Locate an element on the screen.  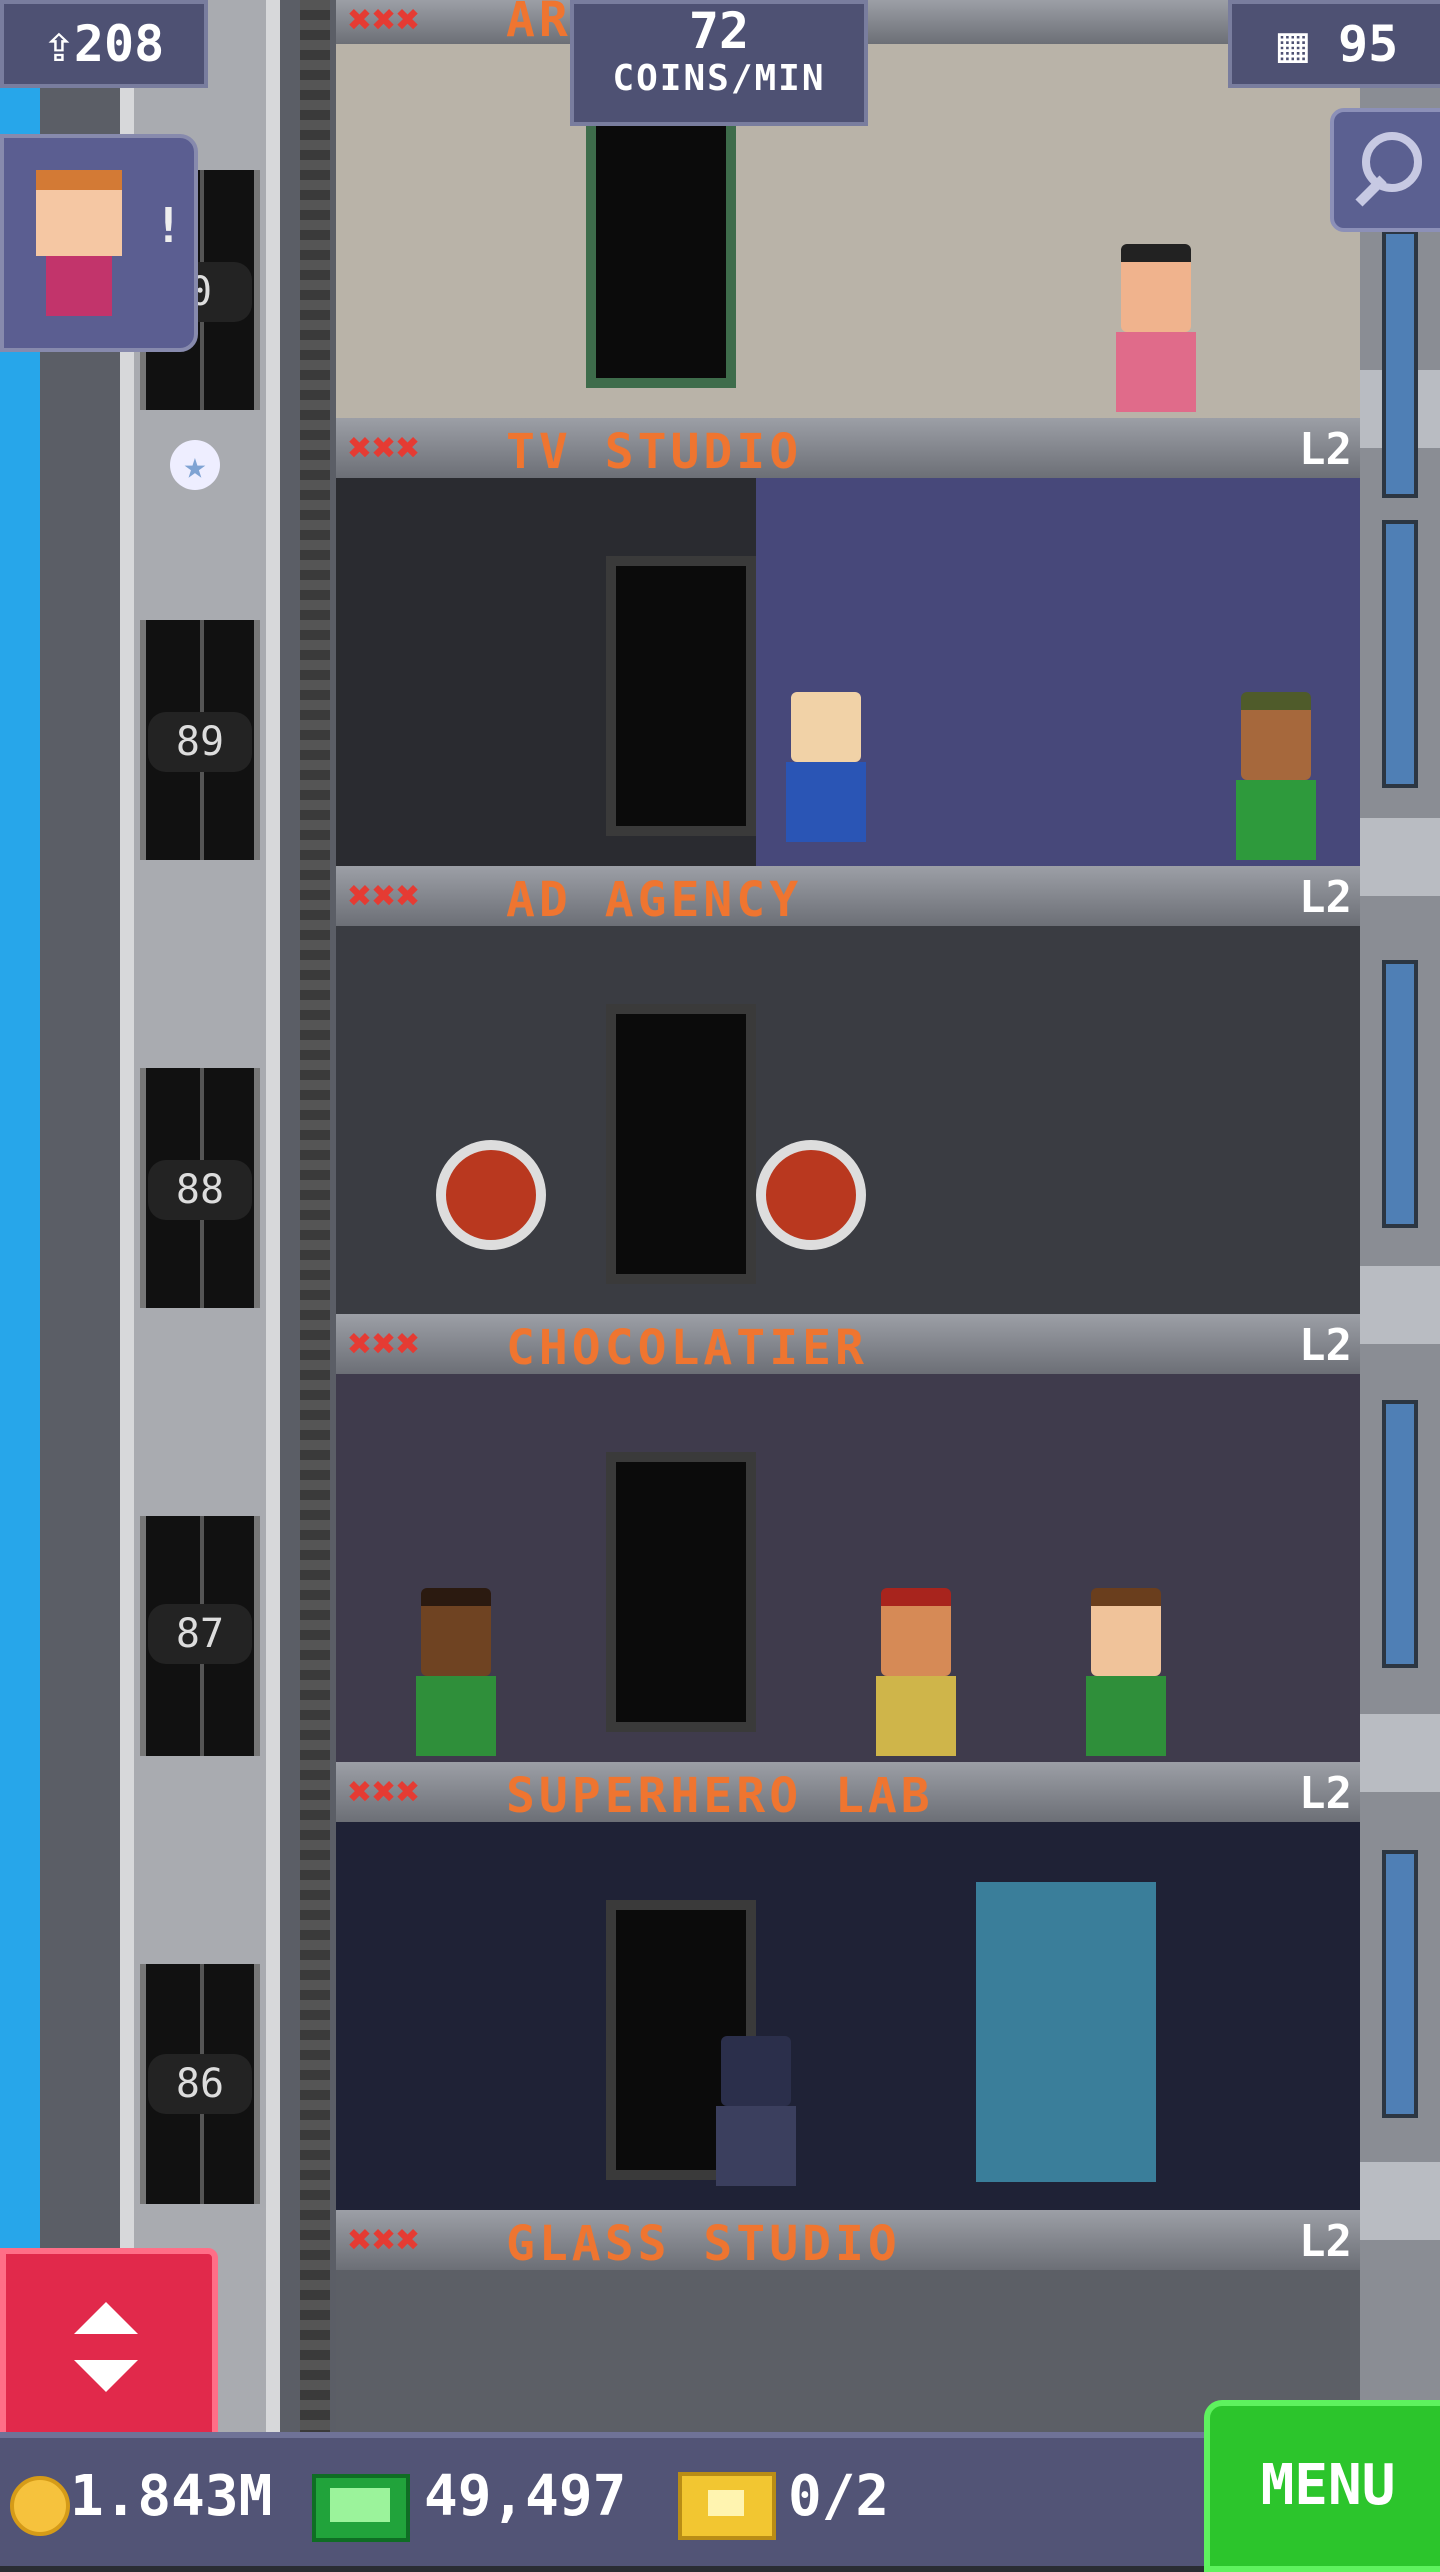
elevator-floor-number: 86 is located at coordinates (200, 2084).